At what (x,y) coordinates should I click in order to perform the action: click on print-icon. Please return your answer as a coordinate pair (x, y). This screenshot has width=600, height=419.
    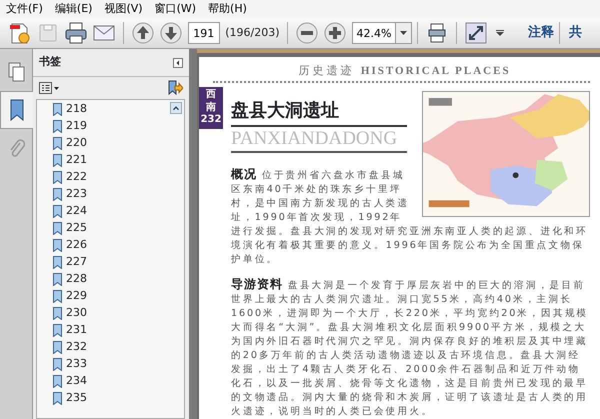
    Looking at the image, I should click on (76, 33).